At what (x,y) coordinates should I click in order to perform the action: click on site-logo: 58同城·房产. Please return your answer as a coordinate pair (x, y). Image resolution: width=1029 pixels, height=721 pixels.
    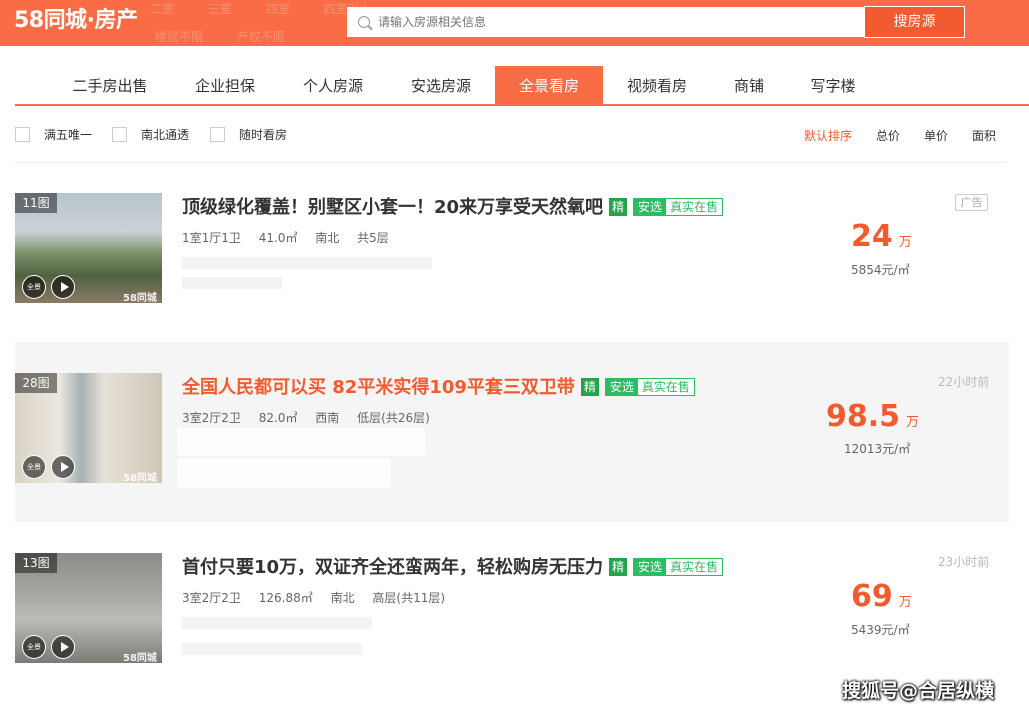
    Looking at the image, I should click on (76, 21).